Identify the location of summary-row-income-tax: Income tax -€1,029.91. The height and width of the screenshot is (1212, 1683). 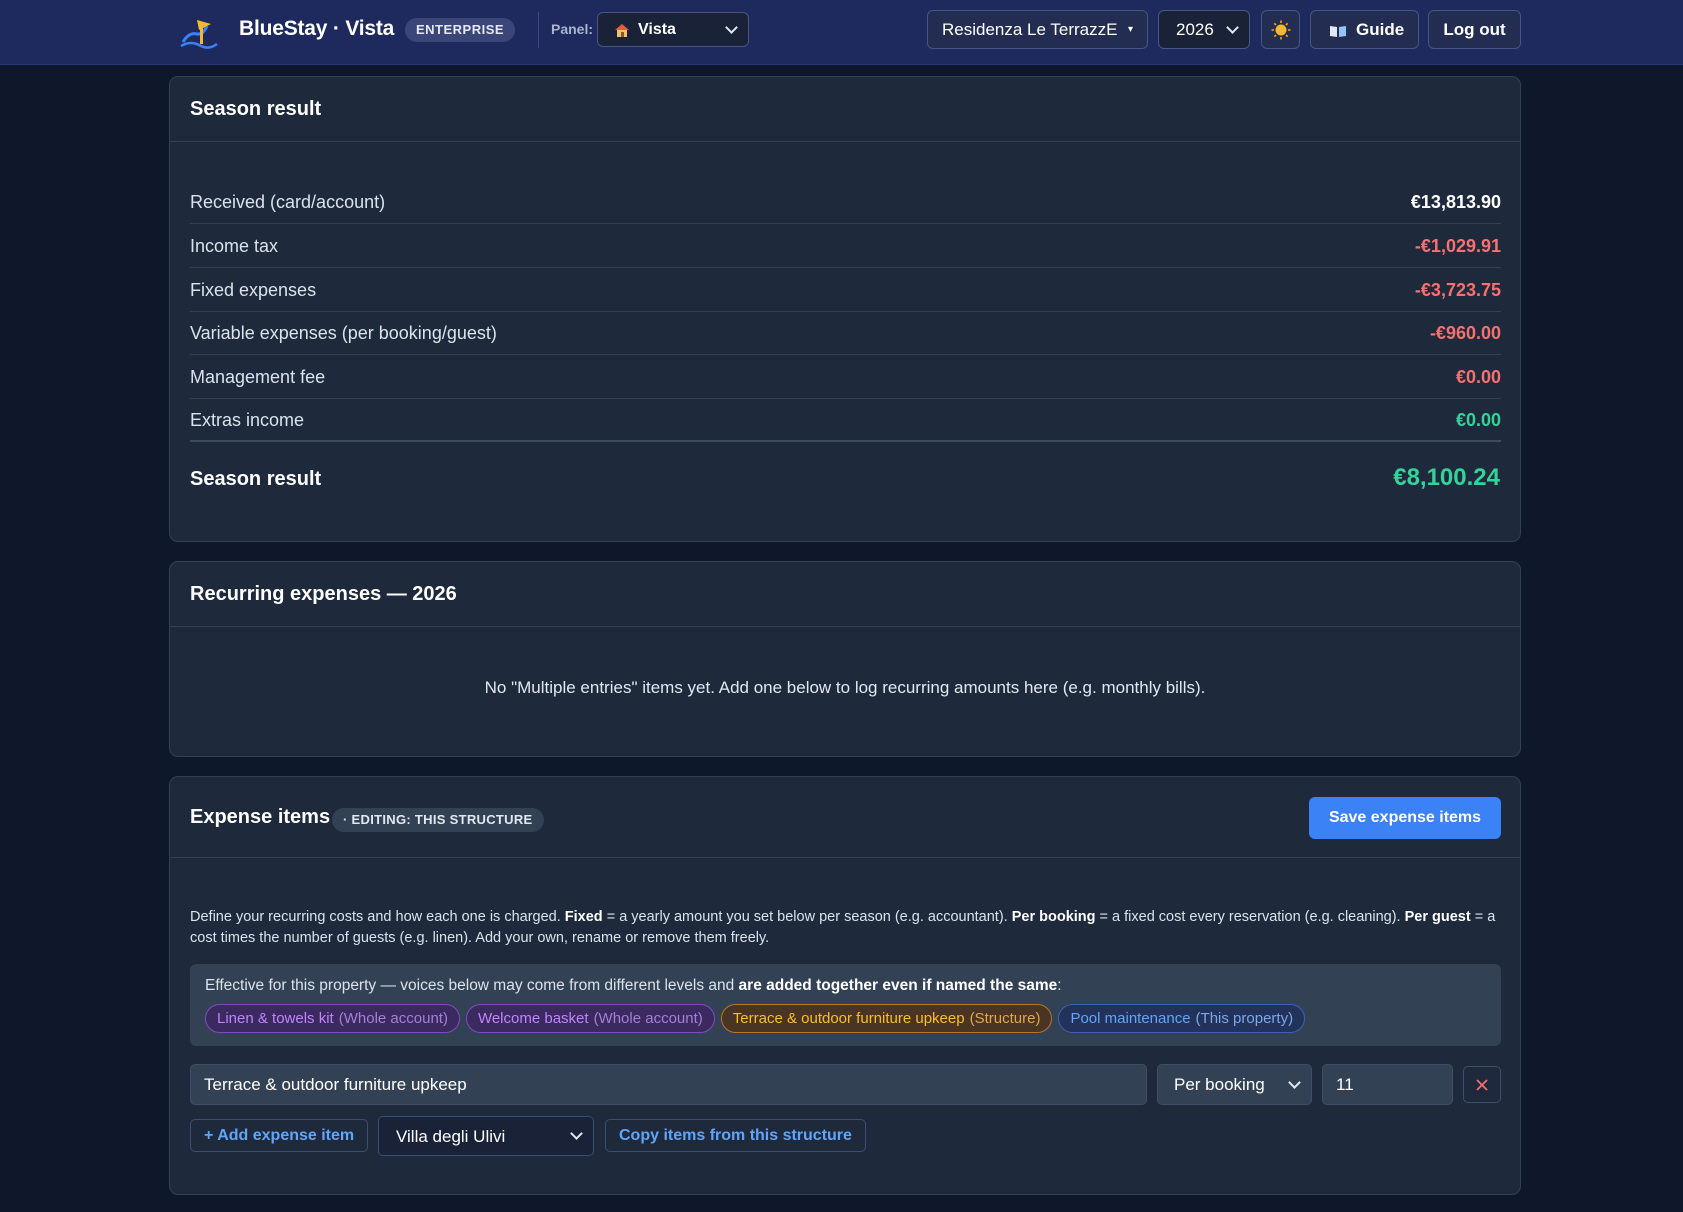
(845, 246).